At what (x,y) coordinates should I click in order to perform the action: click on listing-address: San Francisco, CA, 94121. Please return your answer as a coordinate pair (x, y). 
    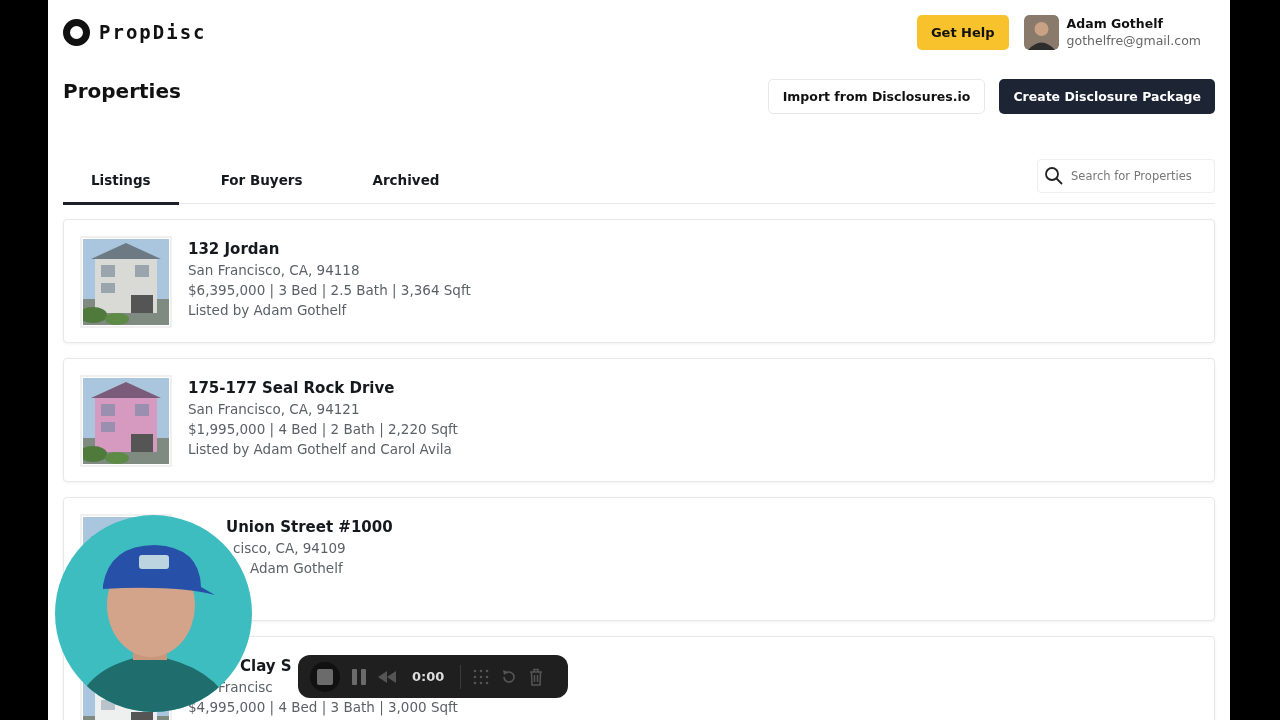
    Looking at the image, I should click on (274, 409).